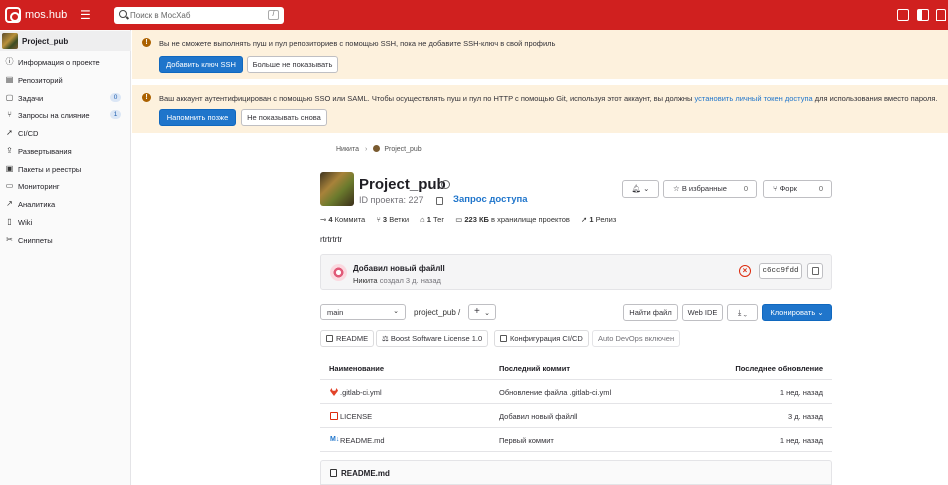  Describe the element at coordinates (385, 219) in the screenshot. I see `branches-count: 3` at that location.